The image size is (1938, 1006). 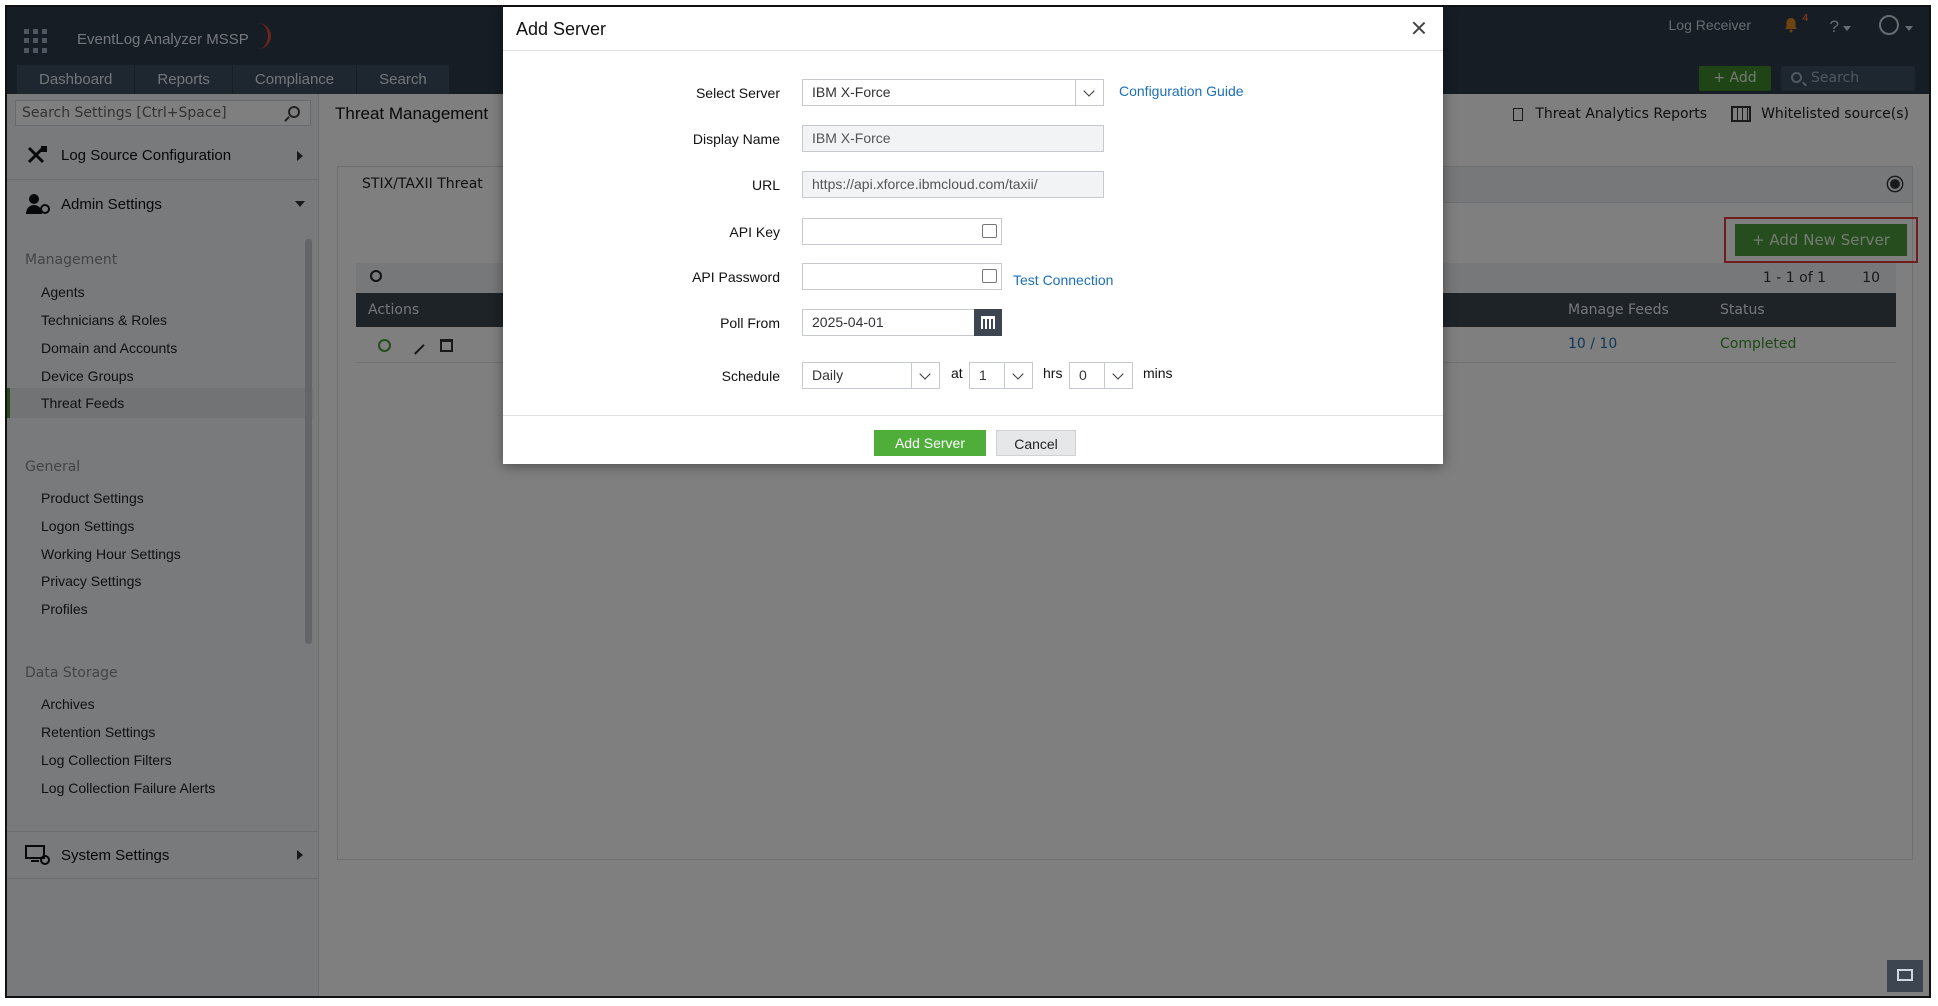 I want to click on schedule-dropdown: Daily, so click(x=871, y=375).